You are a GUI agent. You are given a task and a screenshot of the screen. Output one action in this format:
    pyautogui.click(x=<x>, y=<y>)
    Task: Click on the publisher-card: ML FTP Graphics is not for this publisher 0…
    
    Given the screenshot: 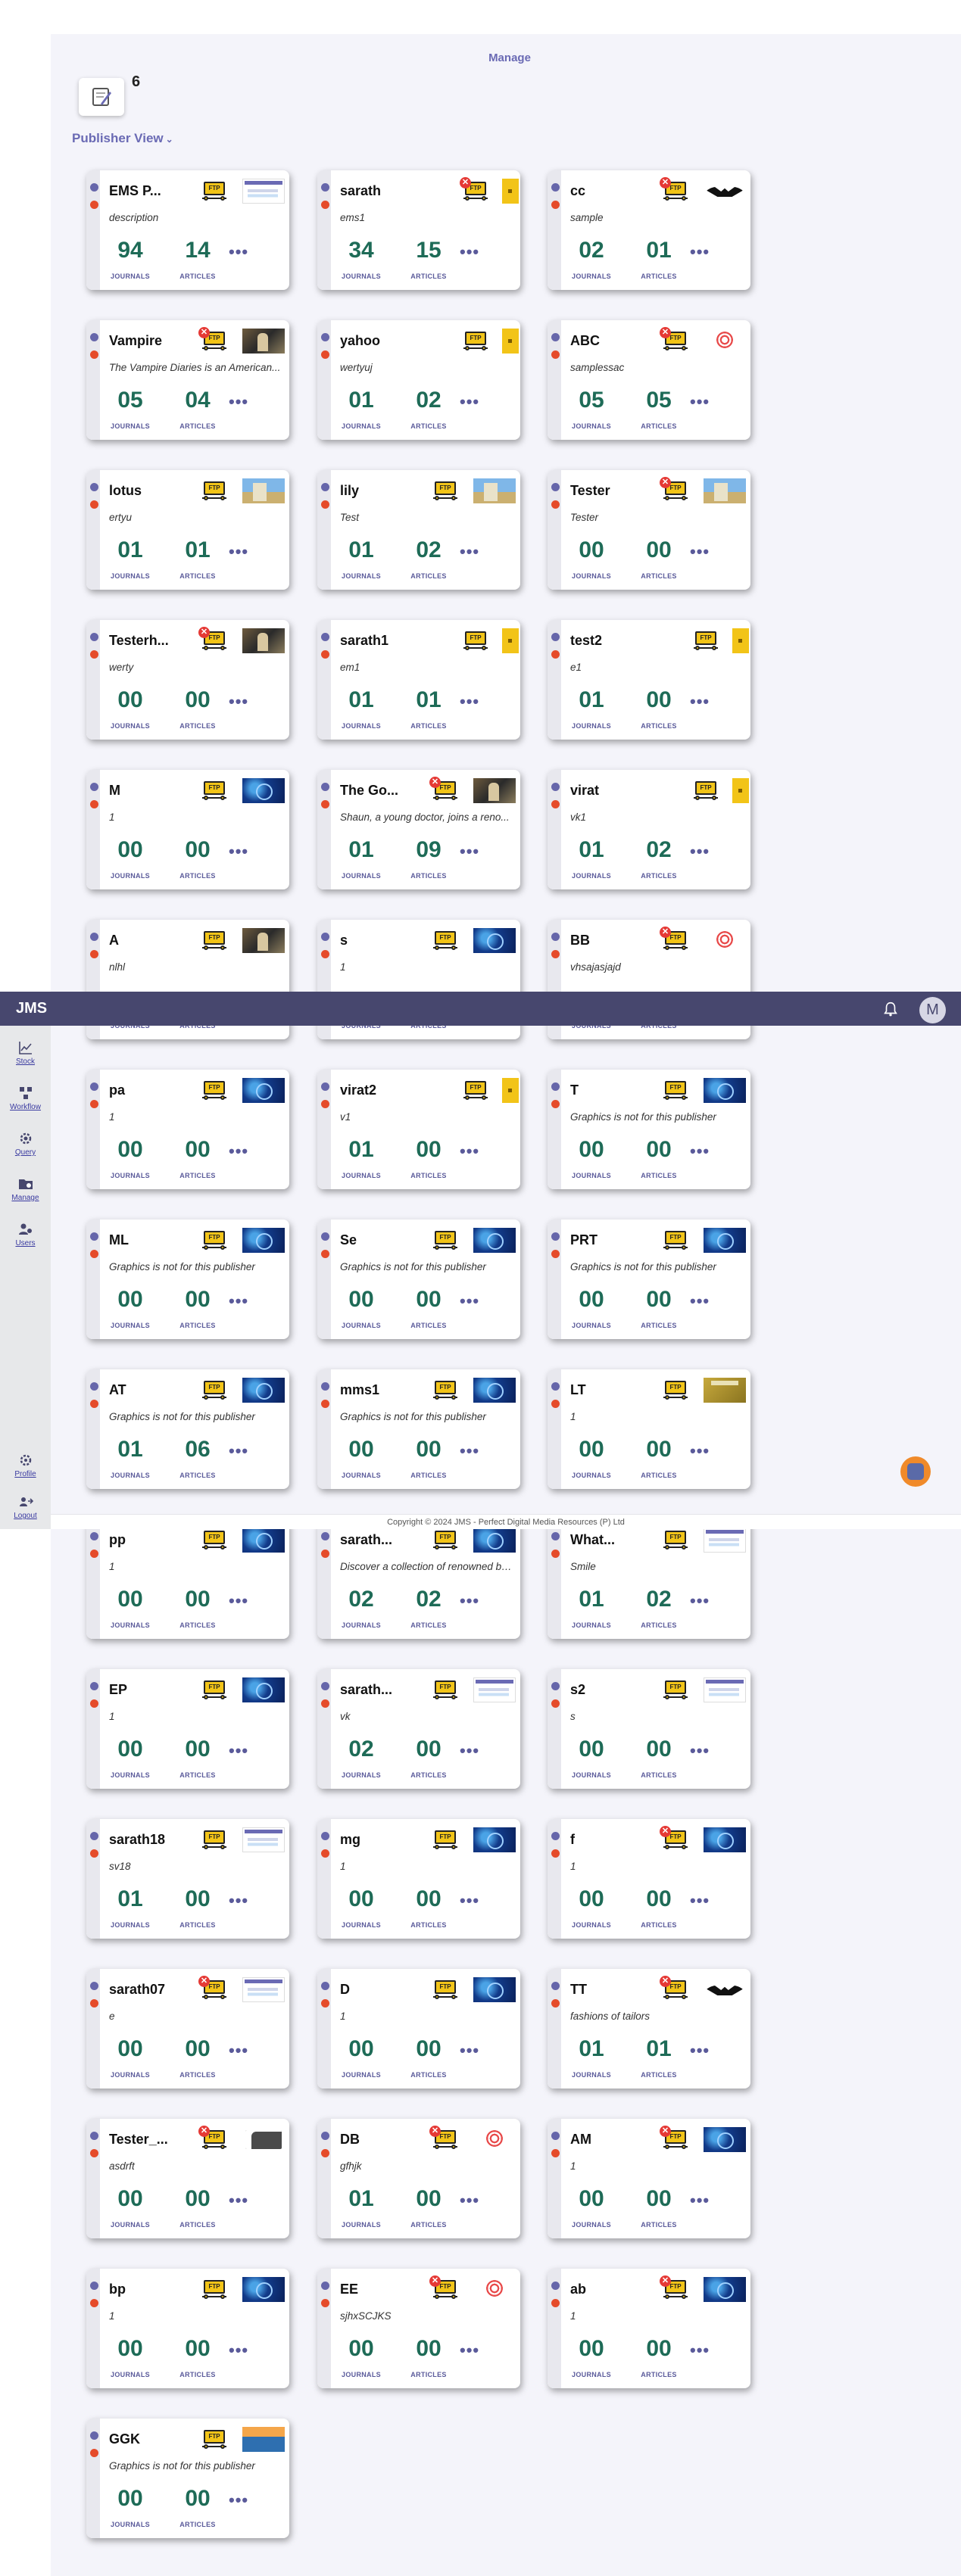 What is the action you would take?
    pyautogui.click(x=187, y=1279)
    